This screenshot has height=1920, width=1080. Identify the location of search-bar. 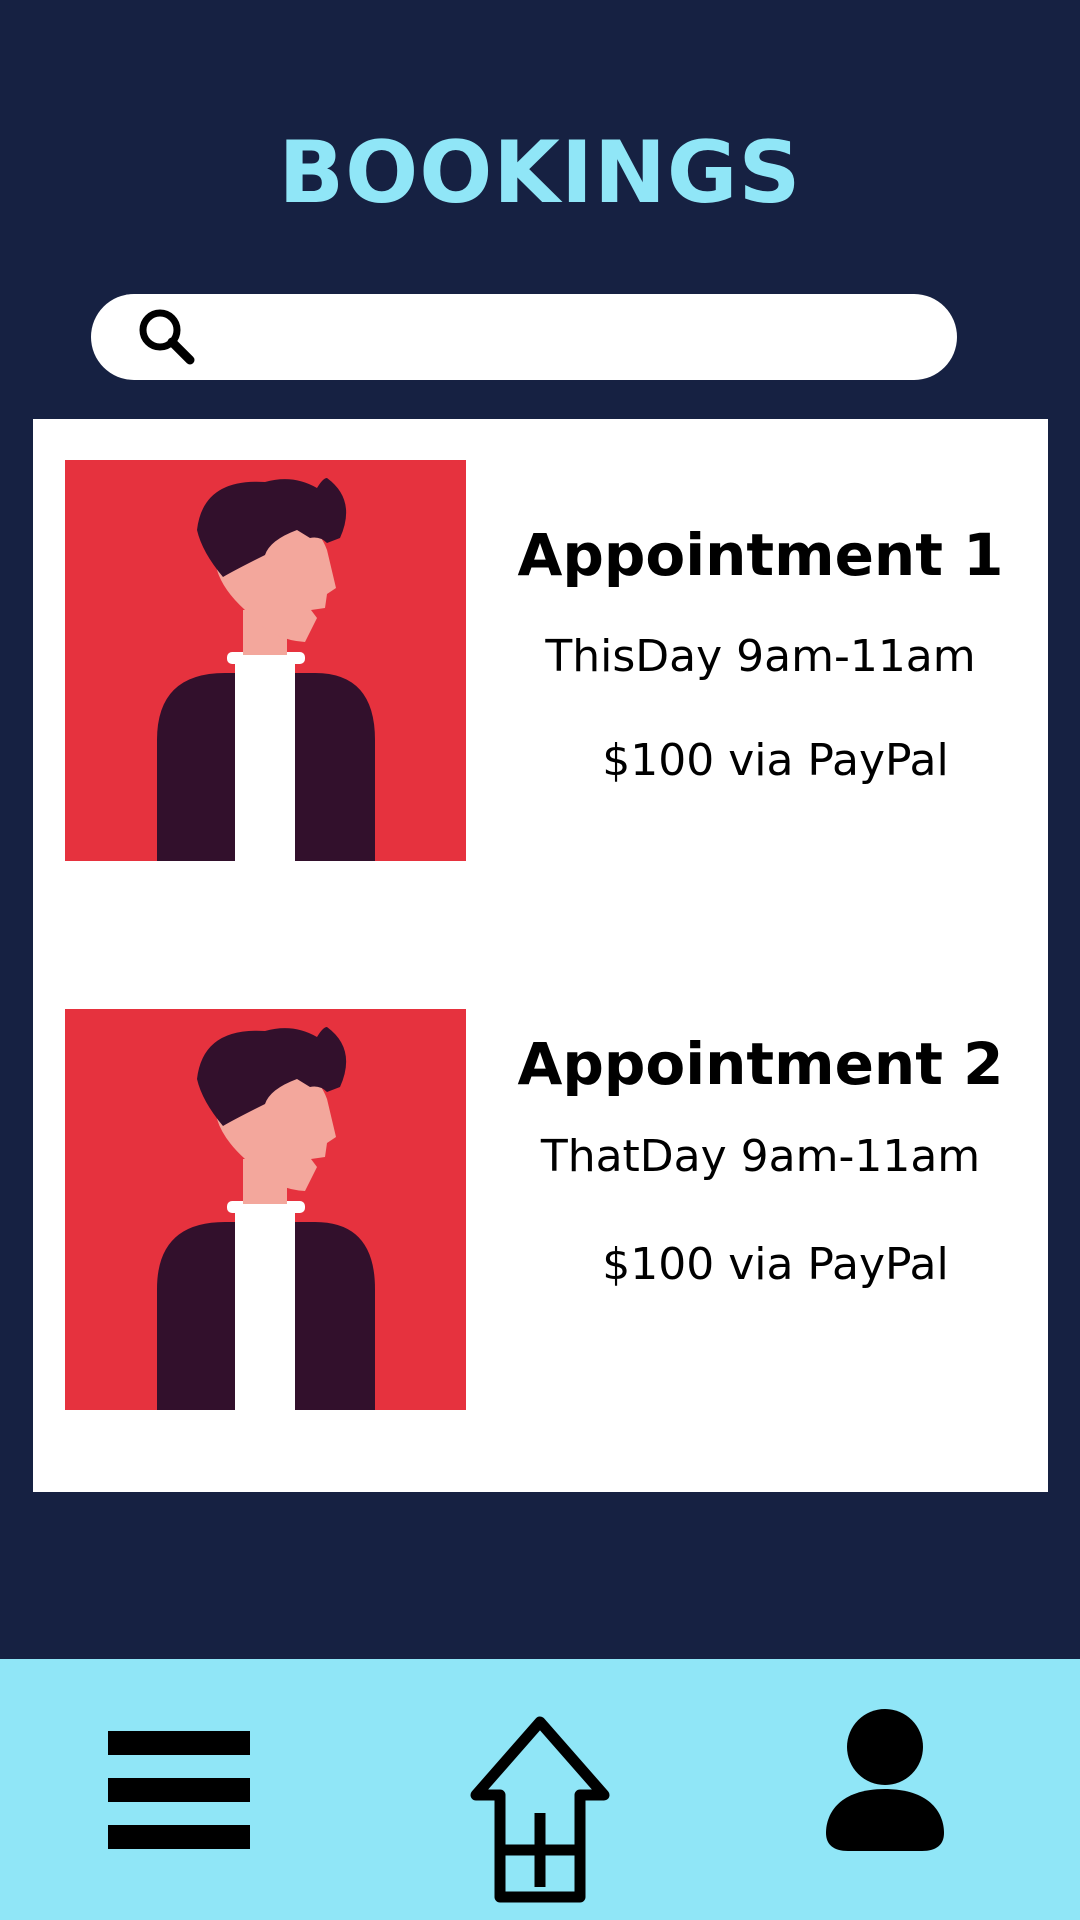
(524, 337).